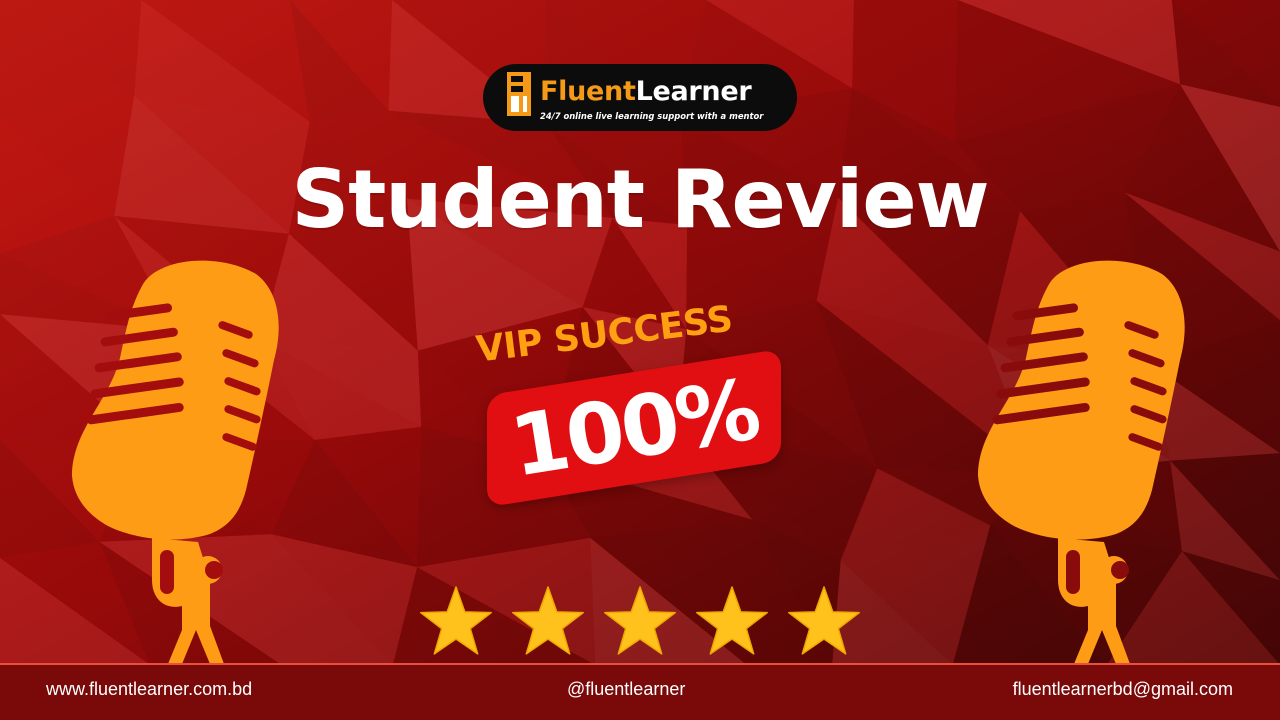  What do you see at coordinates (640, 199) in the screenshot?
I see `page-title: Student Review` at bounding box center [640, 199].